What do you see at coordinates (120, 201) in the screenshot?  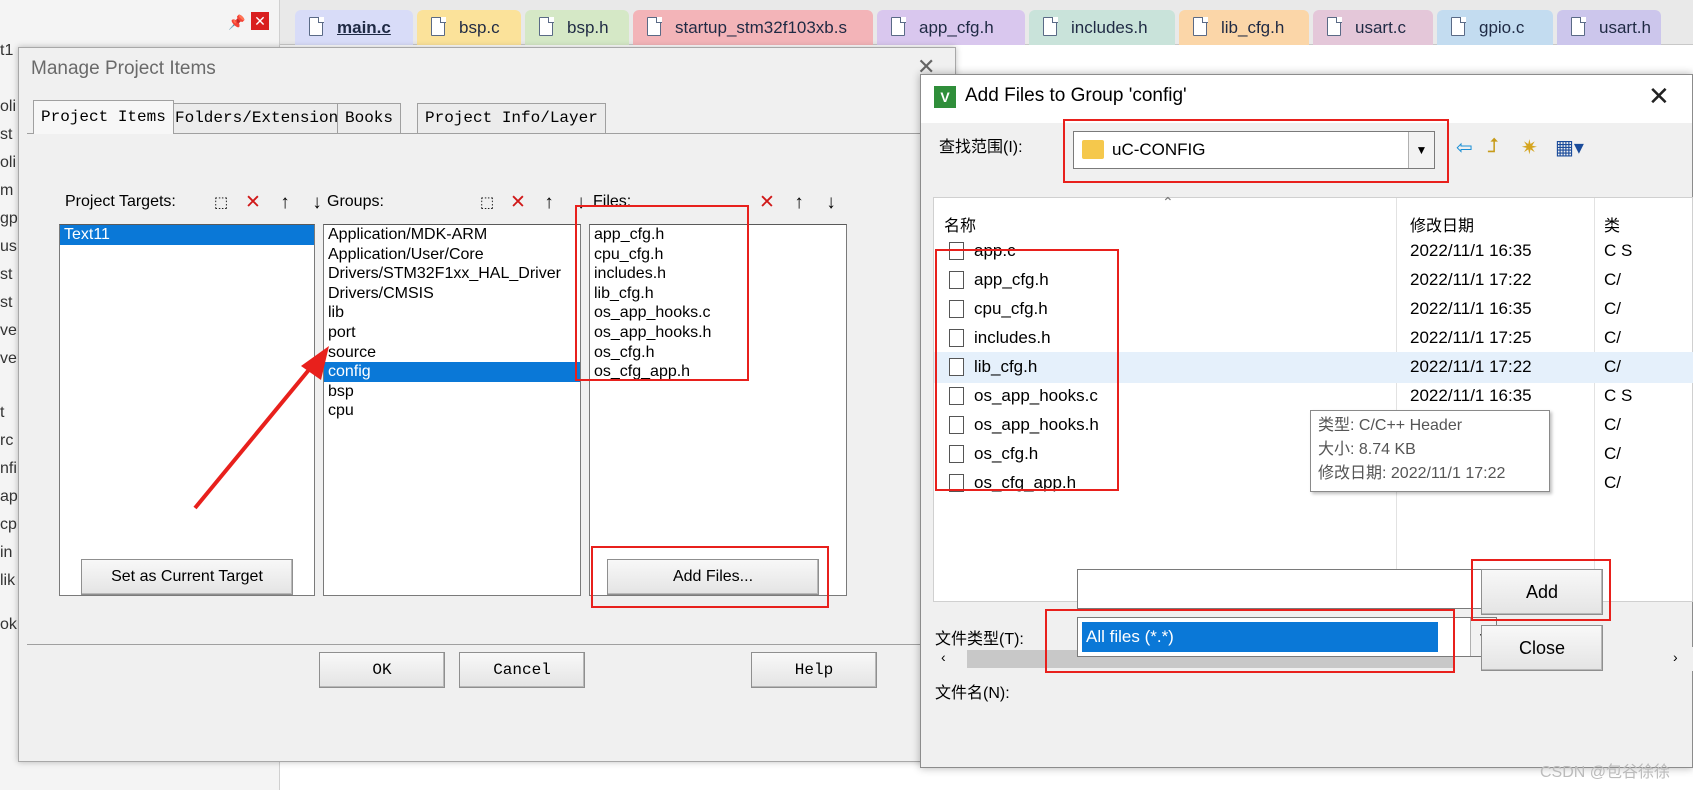 I see `targets-label: Project Targets:` at bounding box center [120, 201].